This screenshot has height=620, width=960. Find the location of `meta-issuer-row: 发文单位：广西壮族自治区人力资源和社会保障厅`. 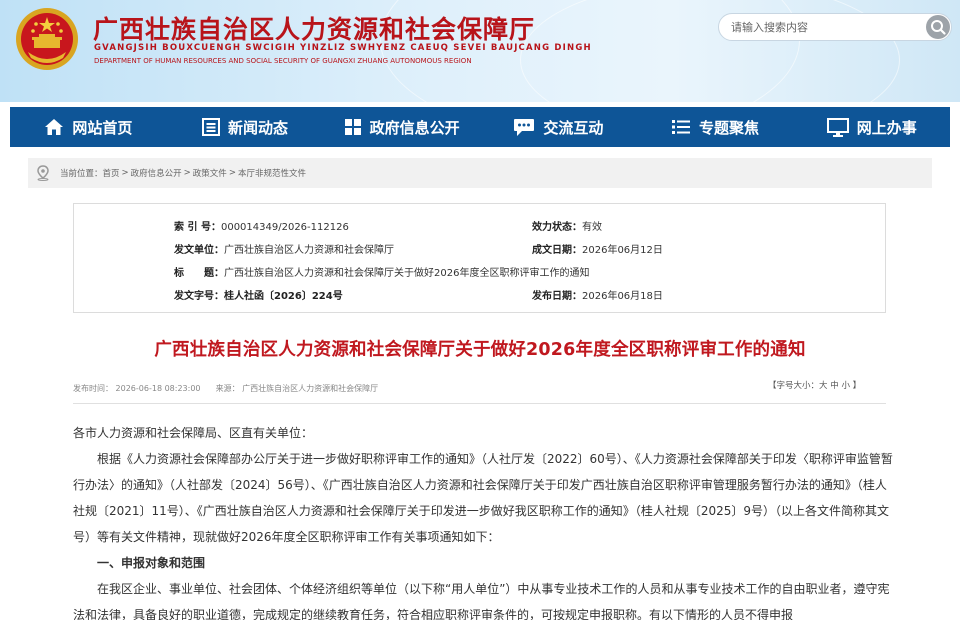

meta-issuer-row: 发文单位：广西壮族自治区人力资源和社会保障厅 is located at coordinates (284, 248).